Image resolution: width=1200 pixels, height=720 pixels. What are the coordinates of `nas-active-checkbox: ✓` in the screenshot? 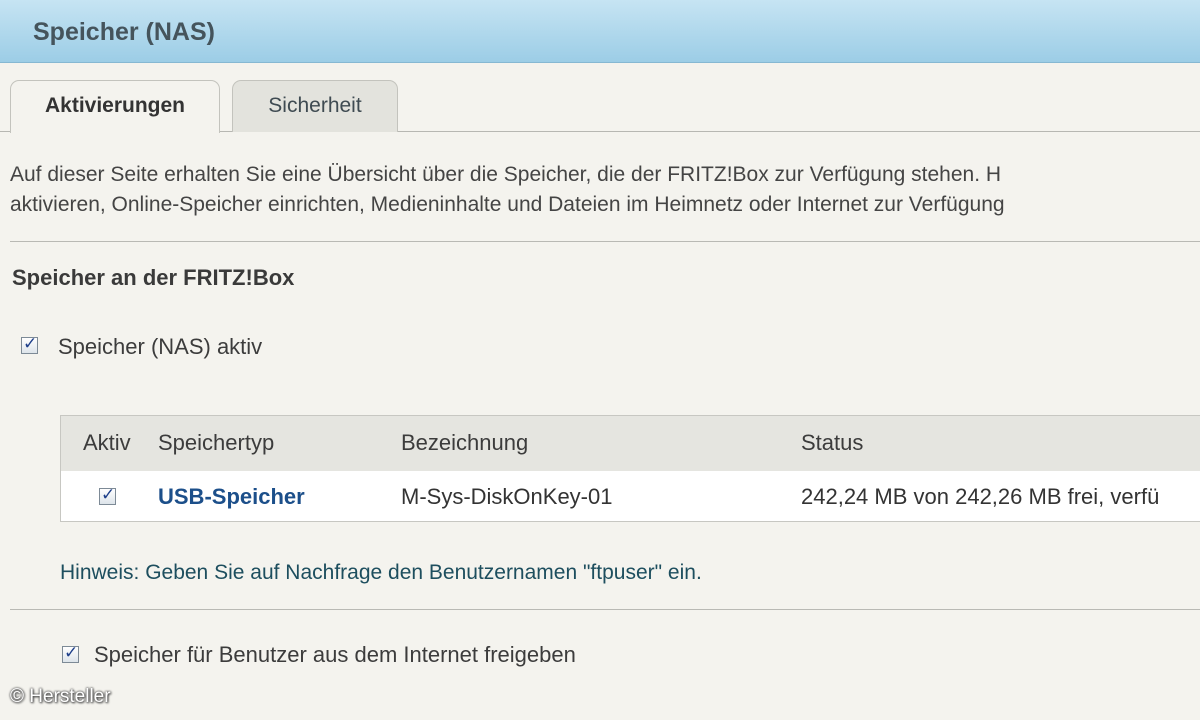 It's located at (29, 344).